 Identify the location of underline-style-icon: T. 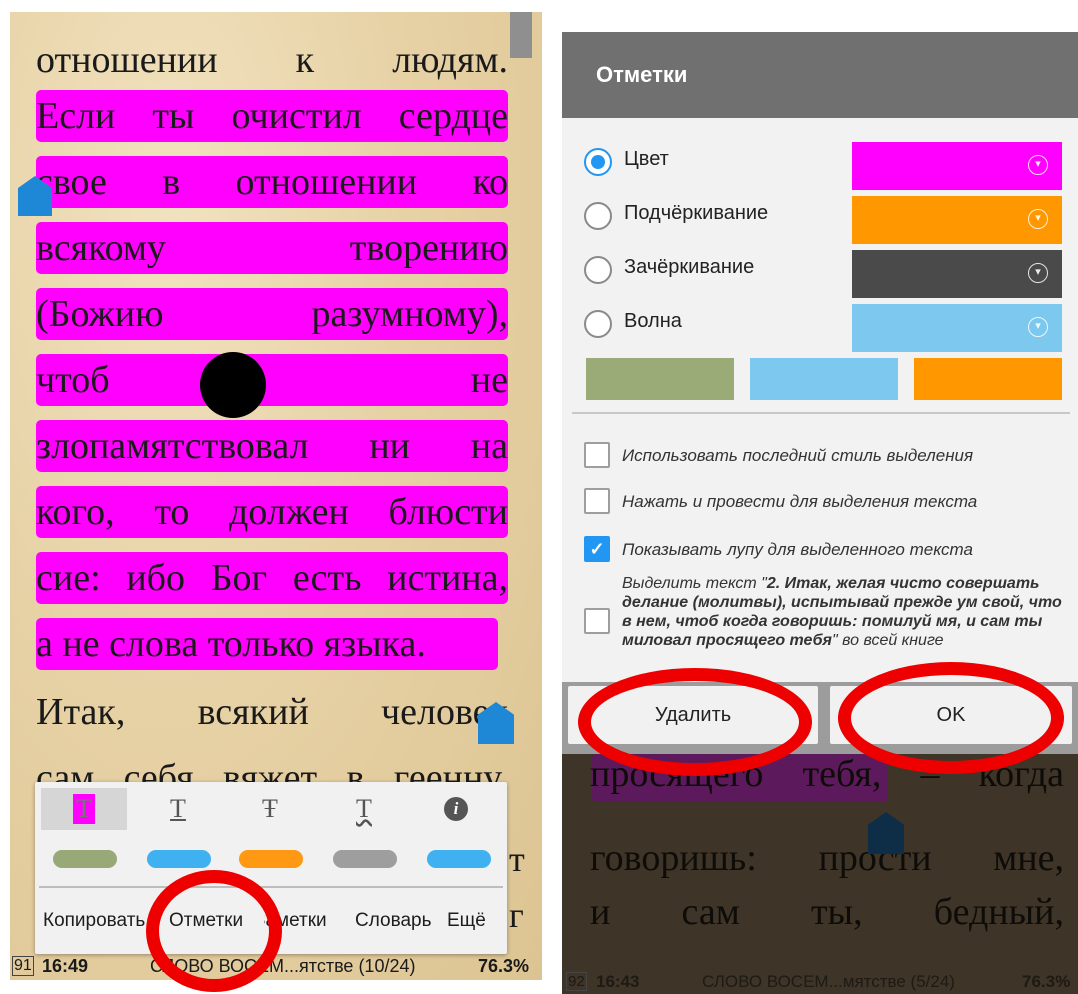
(178, 809).